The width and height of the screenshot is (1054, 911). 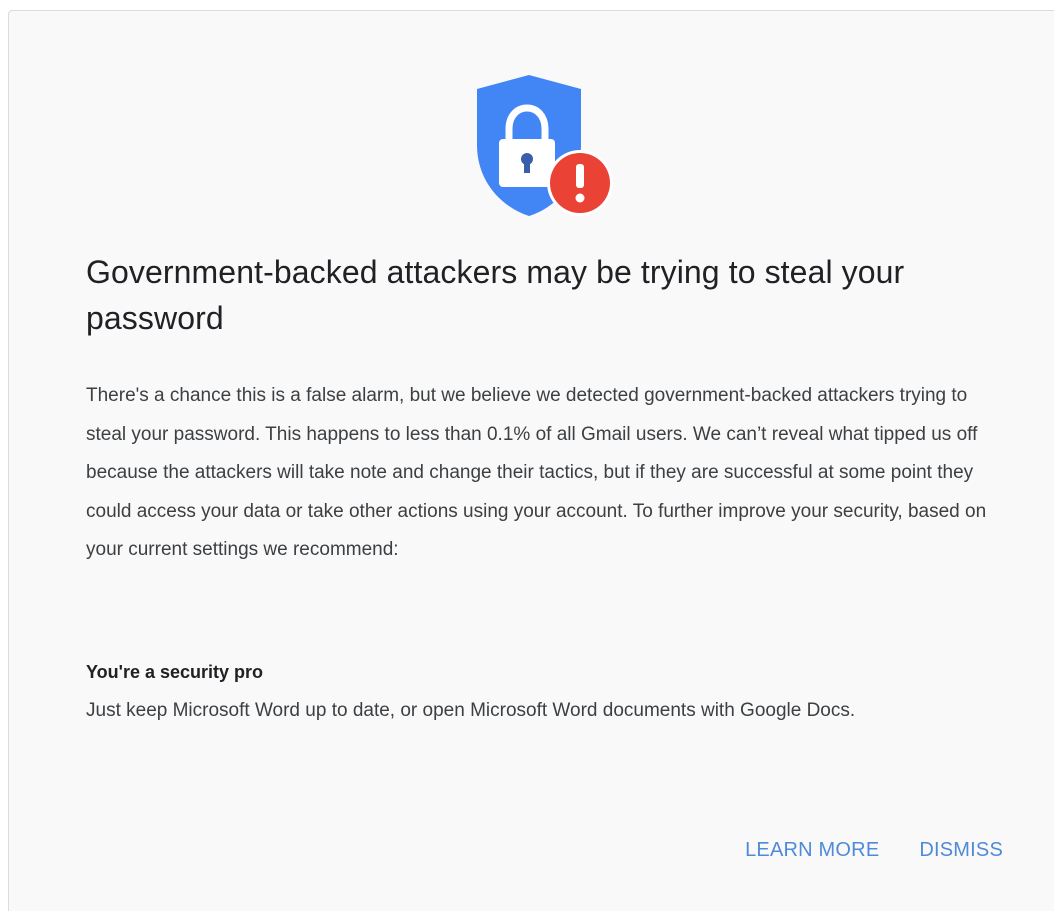 What do you see at coordinates (545, 145) in the screenshot?
I see `shield-icon` at bounding box center [545, 145].